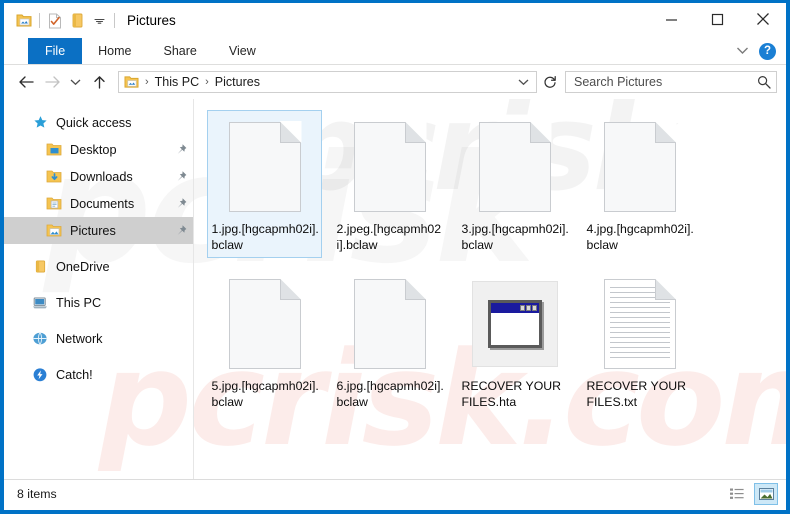  What do you see at coordinates (102, 203) in the screenshot?
I see `sidebar-item-label: Documents` at bounding box center [102, 203].